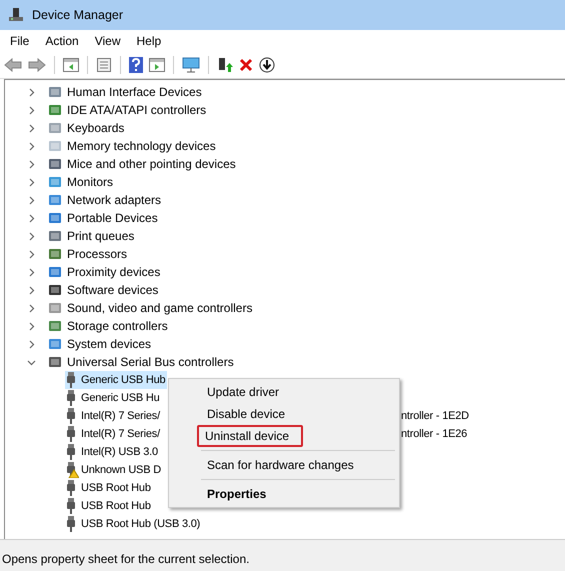  I want to click on collapse-chevron-icon, so click(31, 362).